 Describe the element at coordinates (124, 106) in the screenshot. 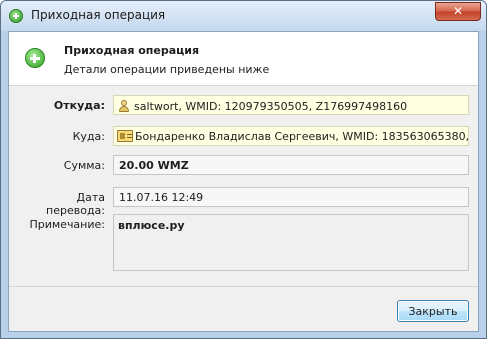

I see `person-icon` at that location.